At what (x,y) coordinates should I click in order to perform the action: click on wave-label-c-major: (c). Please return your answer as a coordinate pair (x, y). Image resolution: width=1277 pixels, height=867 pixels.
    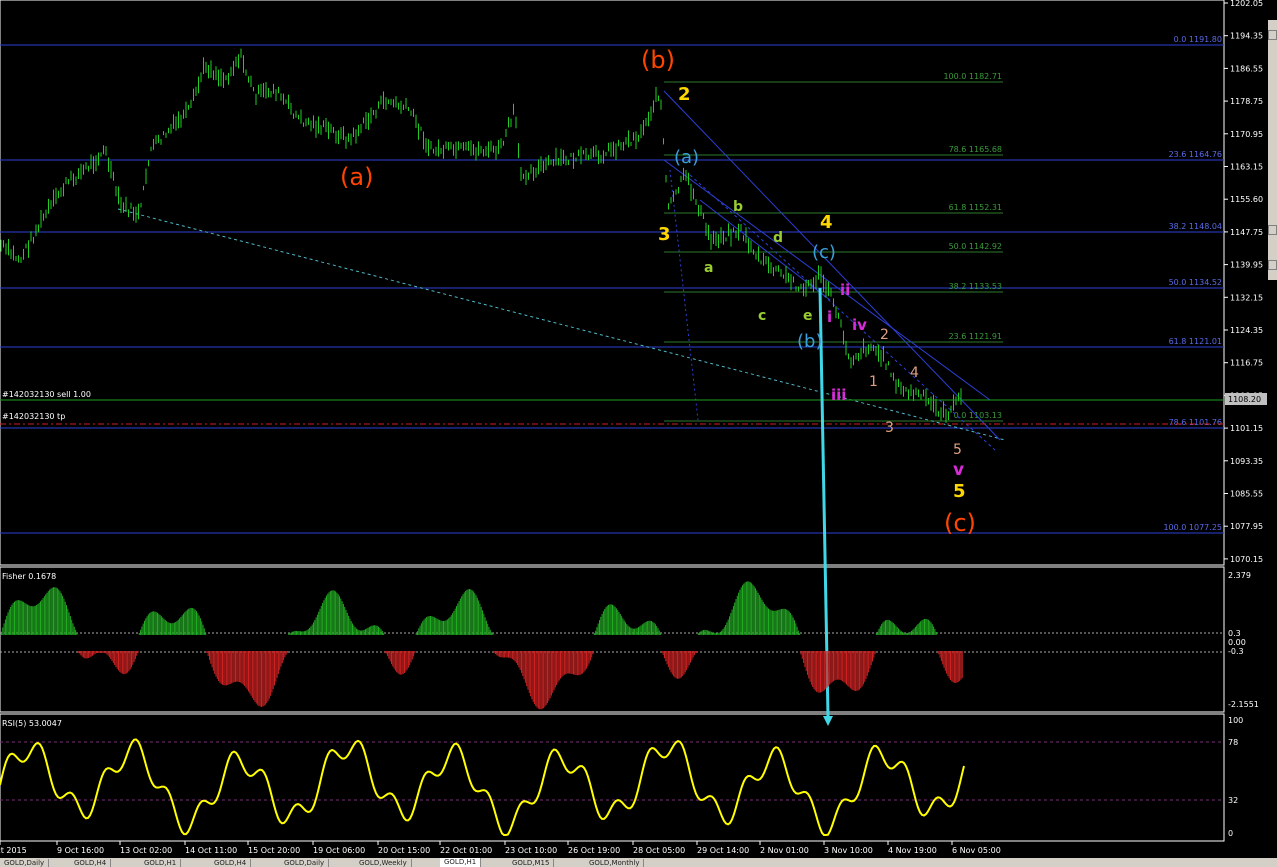
    Looking at the image, I should click on (960, 523).